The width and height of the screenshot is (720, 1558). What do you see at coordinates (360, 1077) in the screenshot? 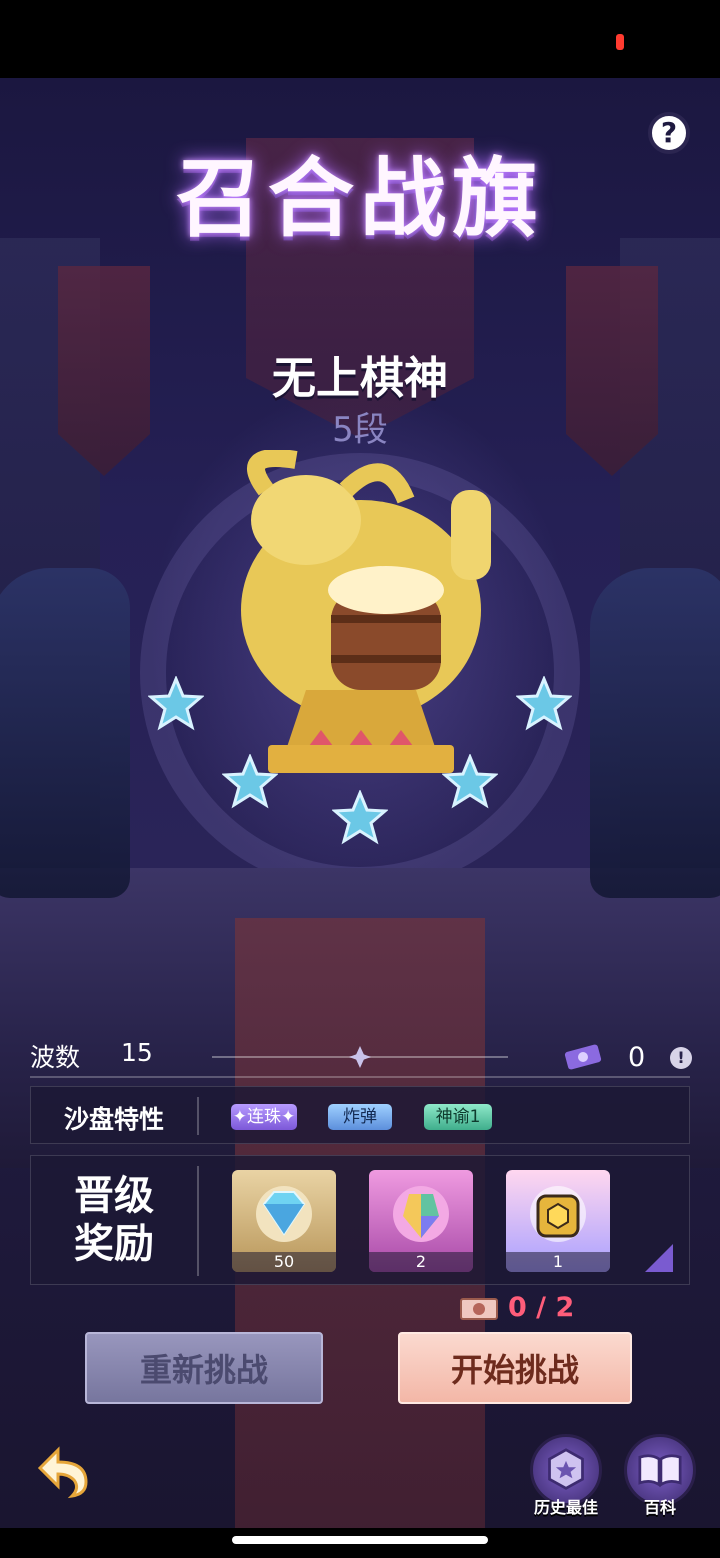
I see `divider` at bounding box center [360, 1077].